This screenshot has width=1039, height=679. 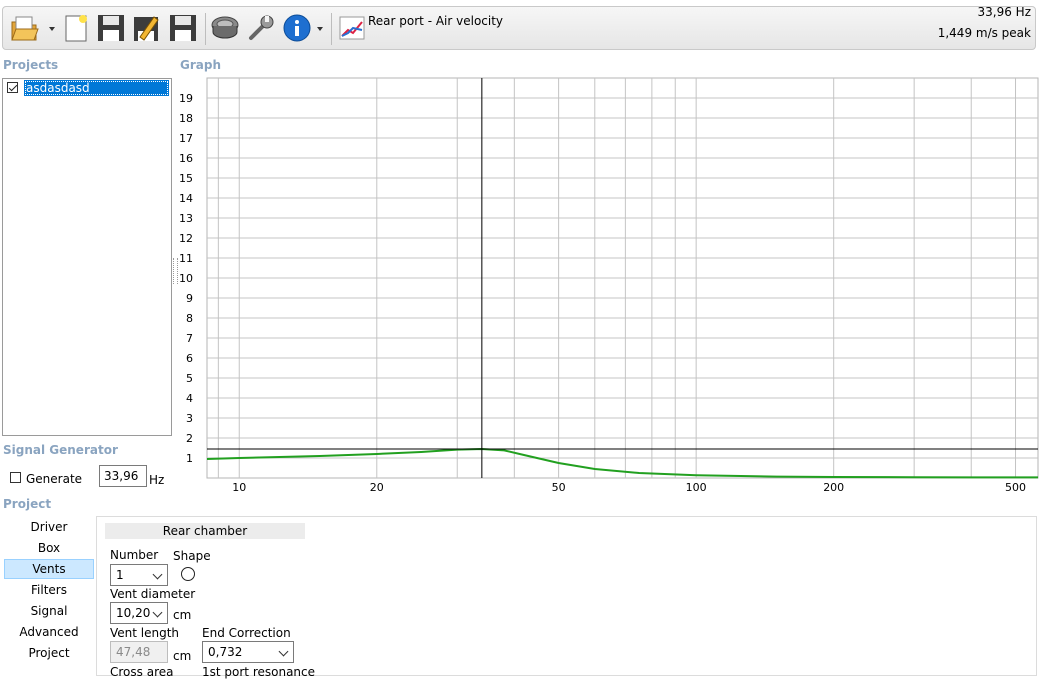 I want to click on vent-length-field: 47,48, so click(x=139, y=652).